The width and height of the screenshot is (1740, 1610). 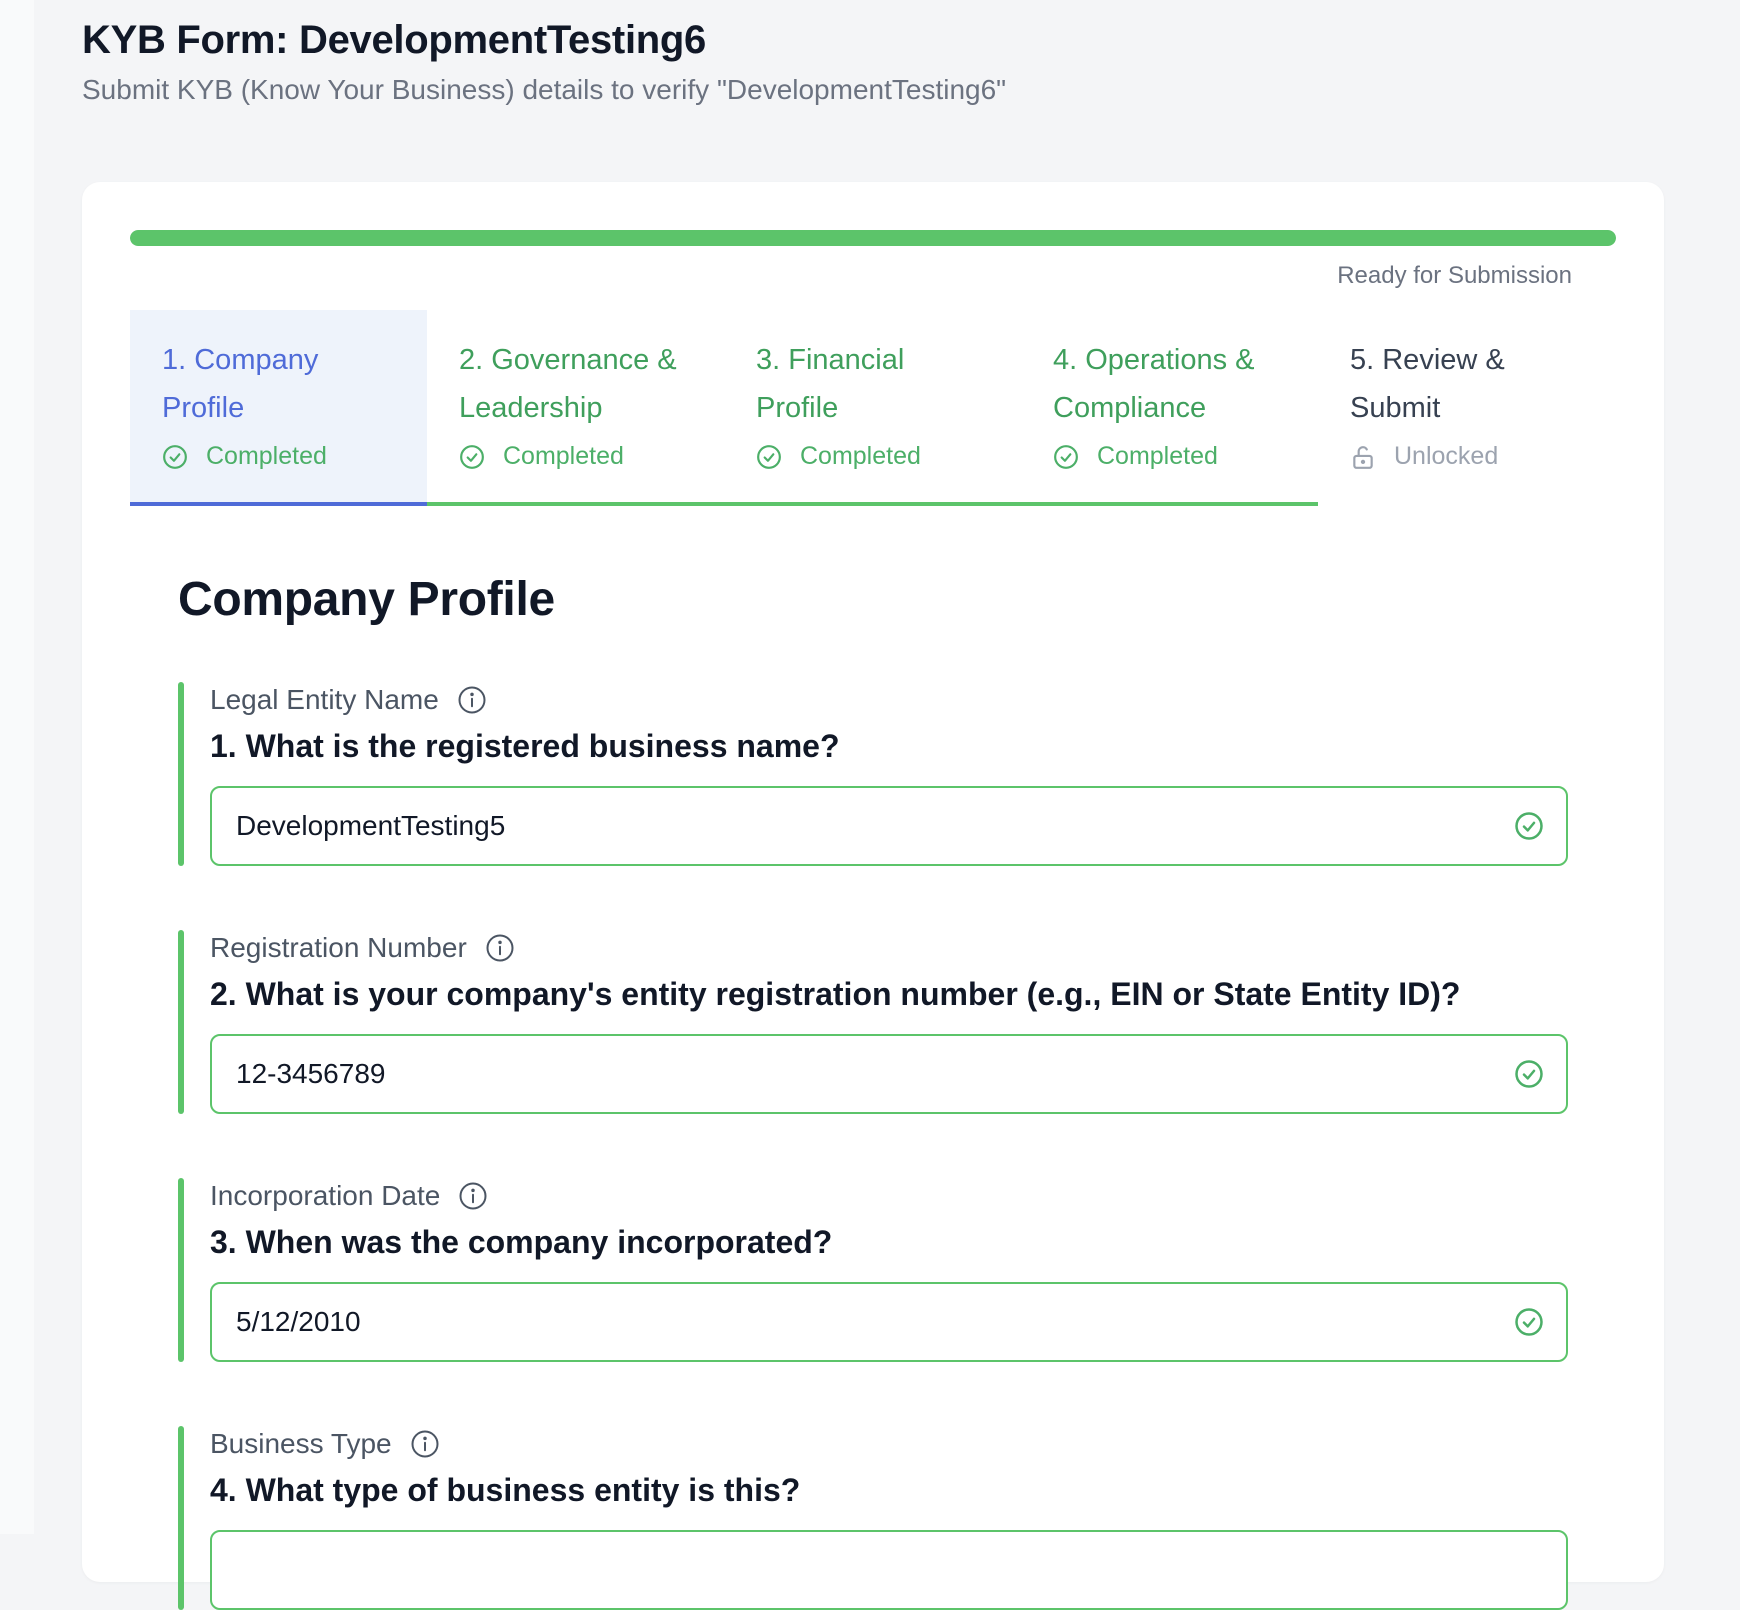 I want to click on progress-bar, so click(x=873, y=238).